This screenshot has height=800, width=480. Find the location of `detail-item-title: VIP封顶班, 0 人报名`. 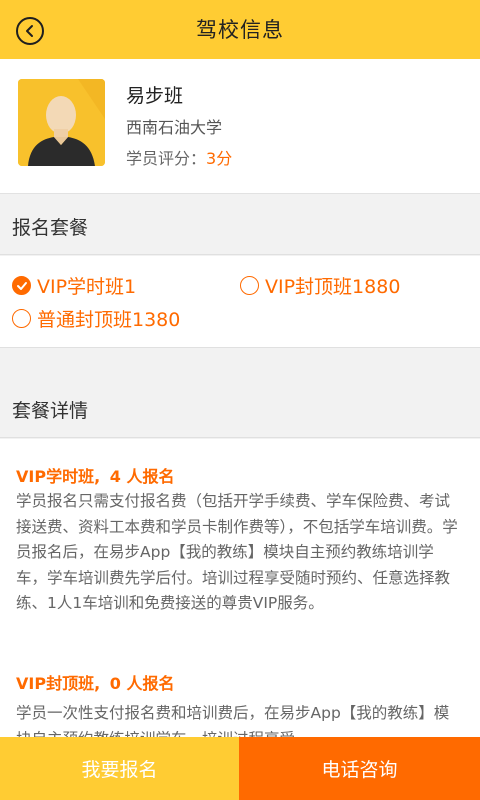

detail-item-title: VIP封顶班, 0 人报名 is located at coordinates (95, 682).